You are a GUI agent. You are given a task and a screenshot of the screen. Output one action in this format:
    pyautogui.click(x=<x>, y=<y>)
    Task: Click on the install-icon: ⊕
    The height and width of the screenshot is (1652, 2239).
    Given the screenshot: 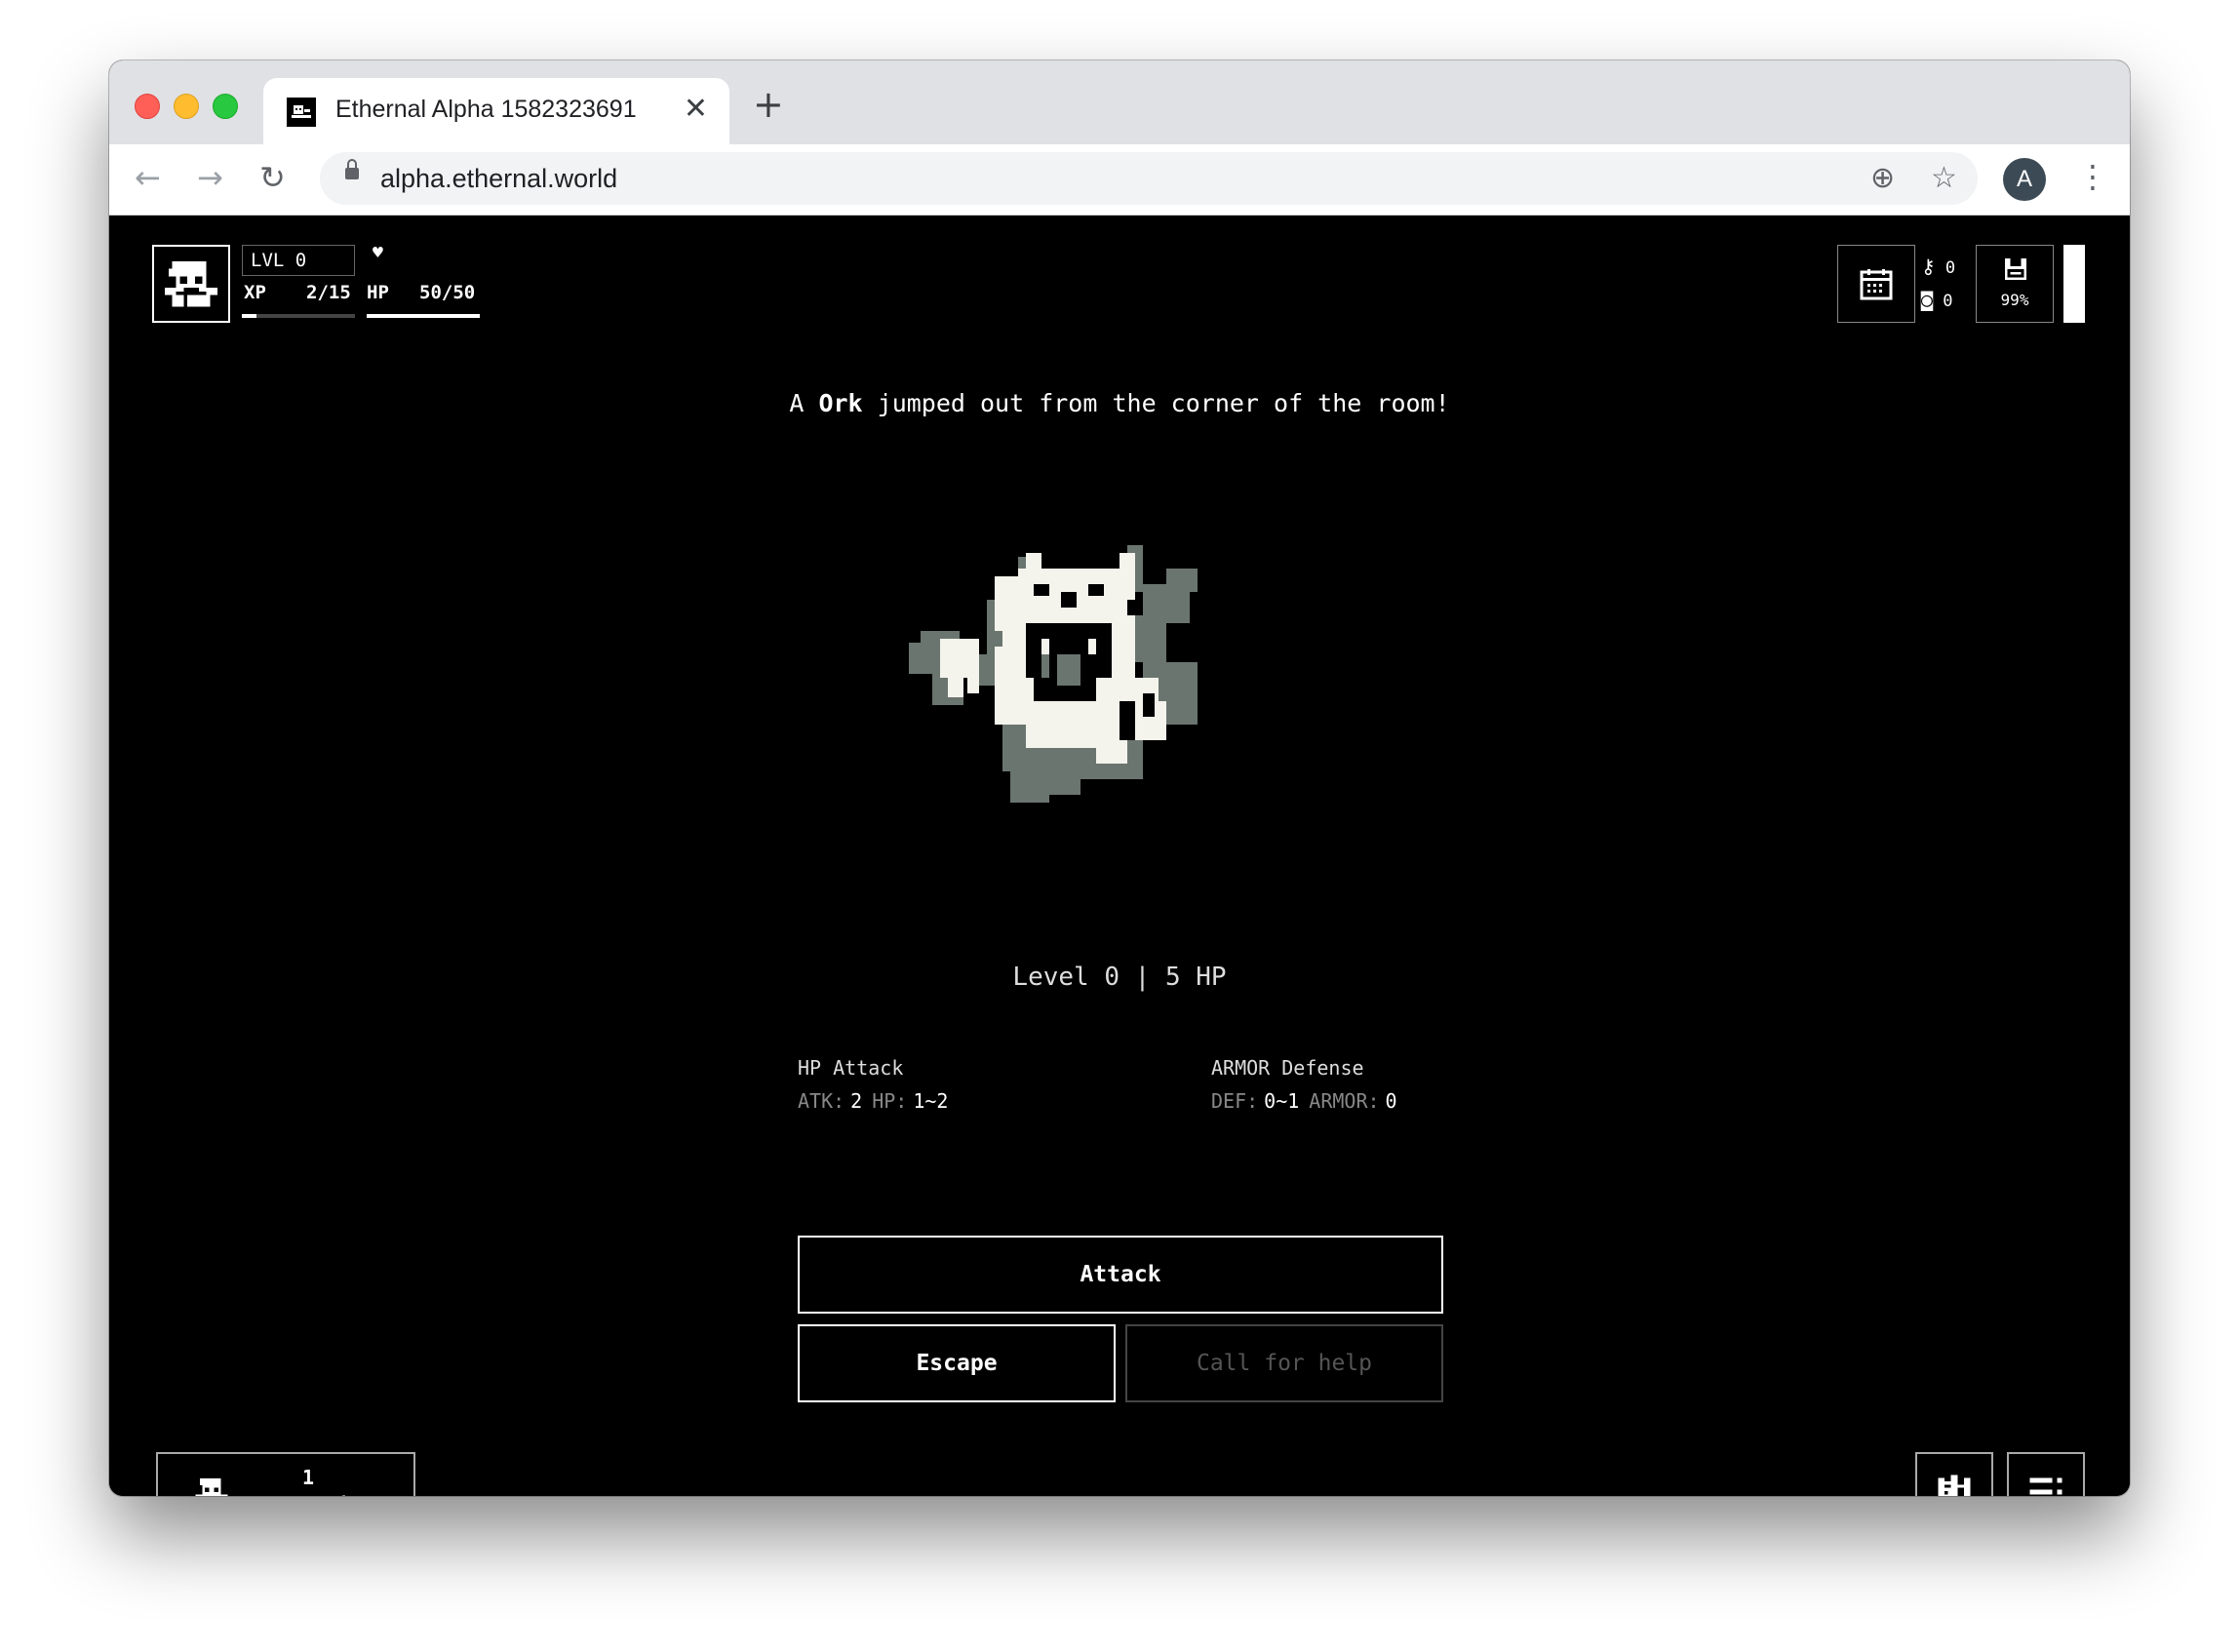 What is the action you would take?
    pyautogui.click(x=1883, y=178)
    